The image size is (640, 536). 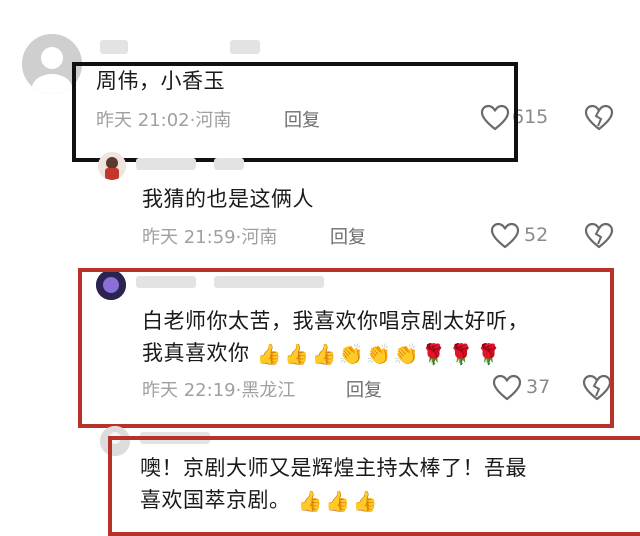 I want to click on like-count: 52, so click(x=536, y=235).